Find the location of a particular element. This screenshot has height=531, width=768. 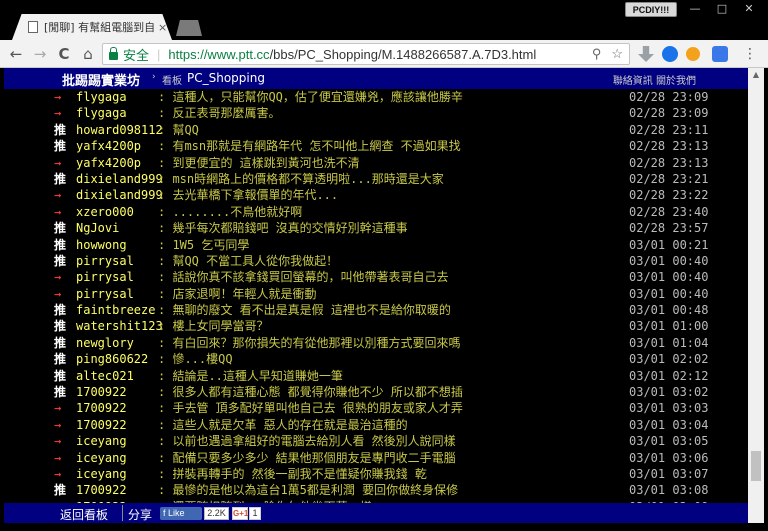

header-links: 聯絡資訊 關於我們 is located at coordinates (654, 79).